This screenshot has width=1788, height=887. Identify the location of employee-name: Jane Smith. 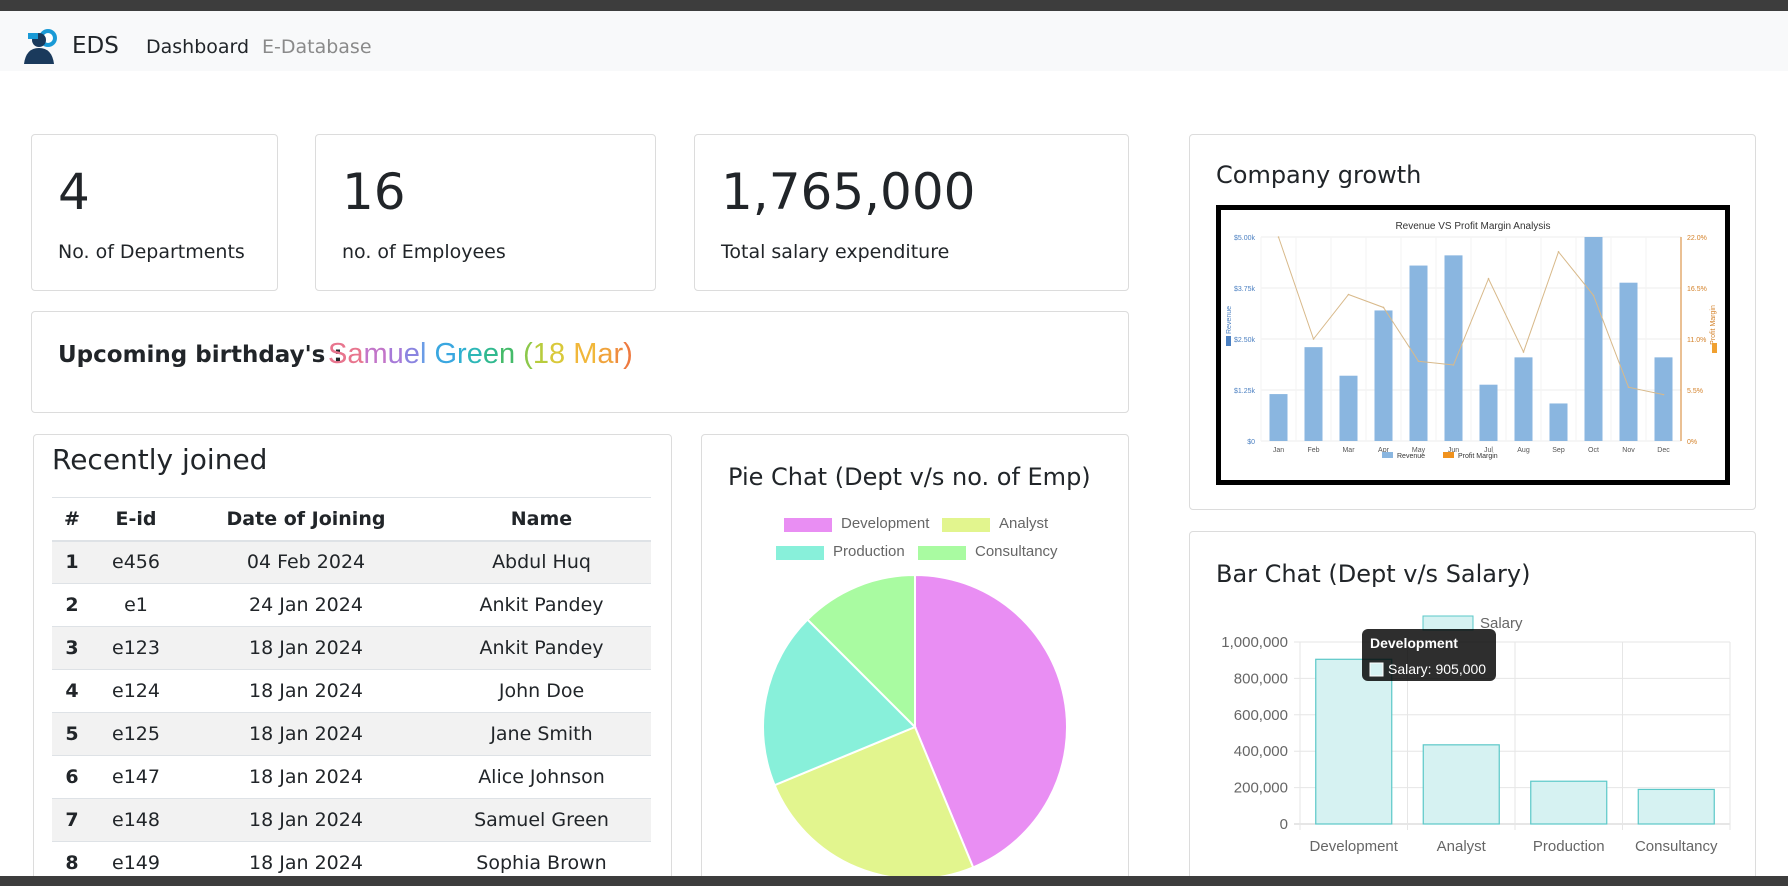
(541, 734).